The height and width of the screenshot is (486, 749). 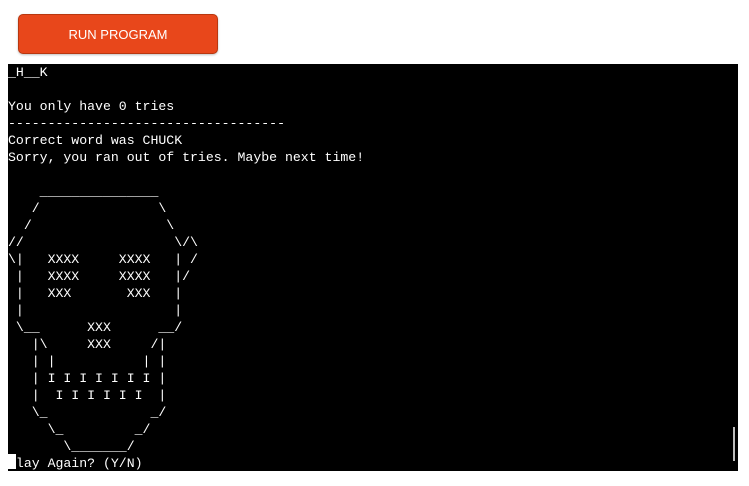 What do you see at coordinates (12, 461) in the screenshot?
I see `terminal-cursor` at bounding box center [12, 461].